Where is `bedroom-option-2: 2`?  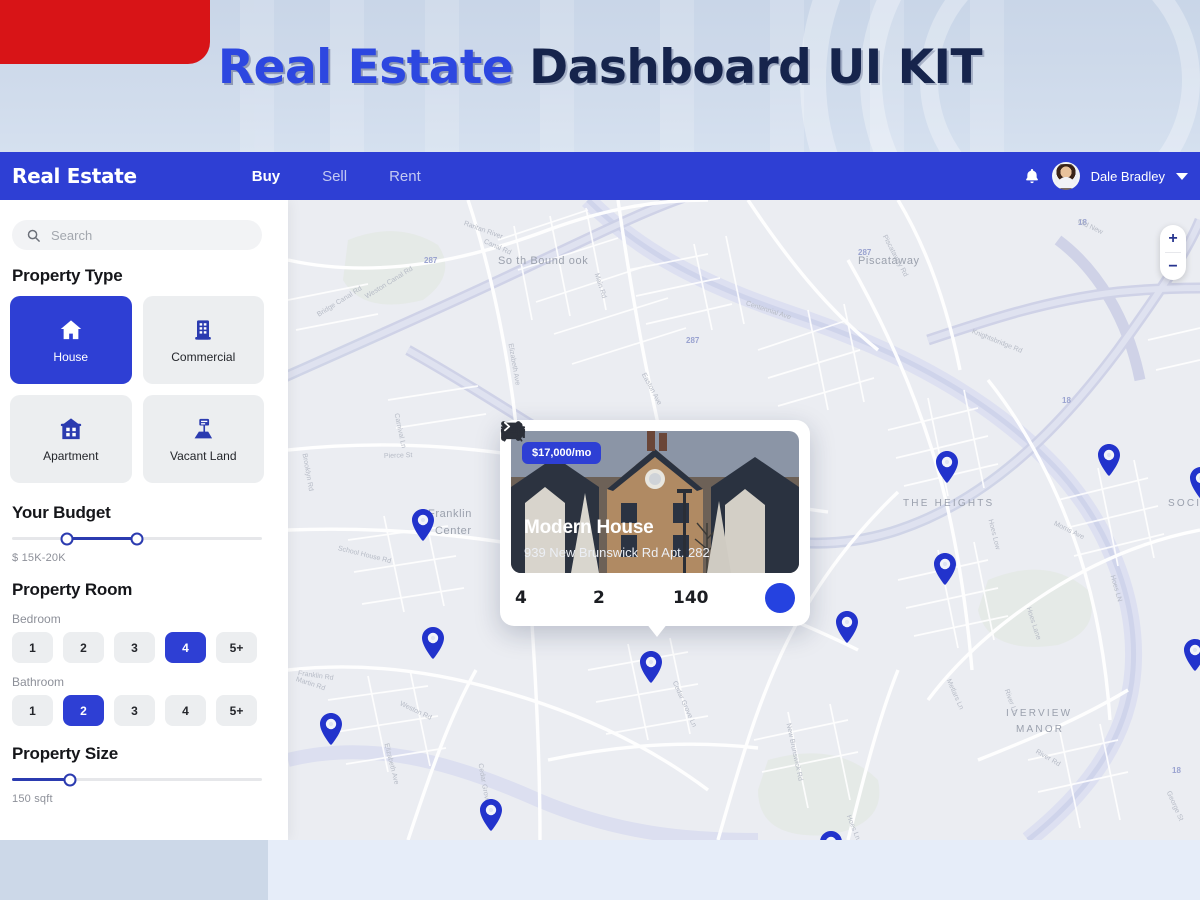
bedroom-option-2: 2 is located at coordinates (83, 647).